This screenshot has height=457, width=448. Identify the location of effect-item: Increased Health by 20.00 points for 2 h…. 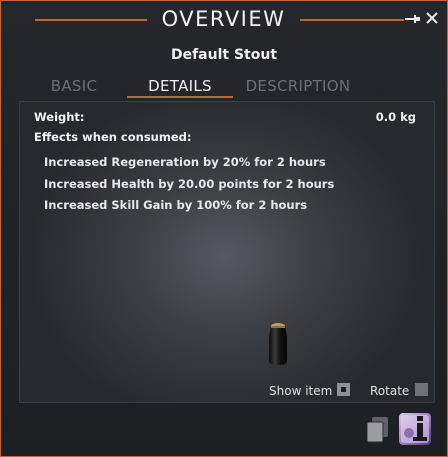
(189, 184).